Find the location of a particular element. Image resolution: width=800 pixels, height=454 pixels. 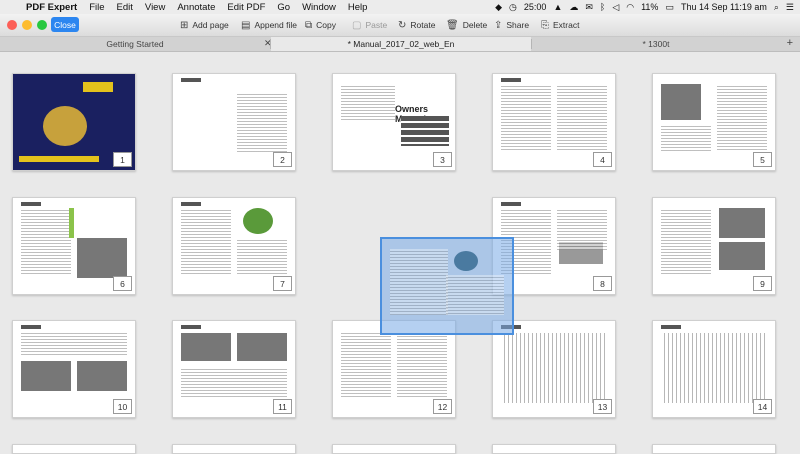

menu-edit-pdf: Edit PDF is located at coordinates (246, 7).